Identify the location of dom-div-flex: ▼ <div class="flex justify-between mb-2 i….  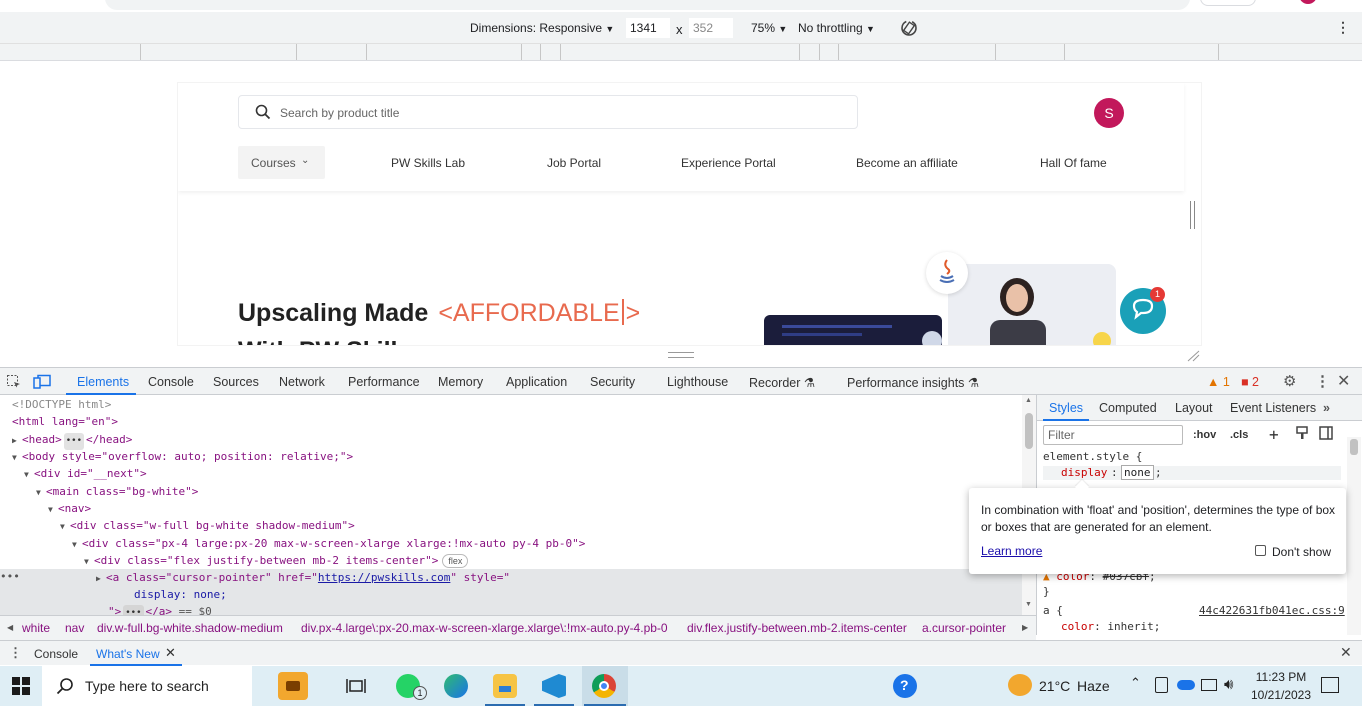
(276, 561).